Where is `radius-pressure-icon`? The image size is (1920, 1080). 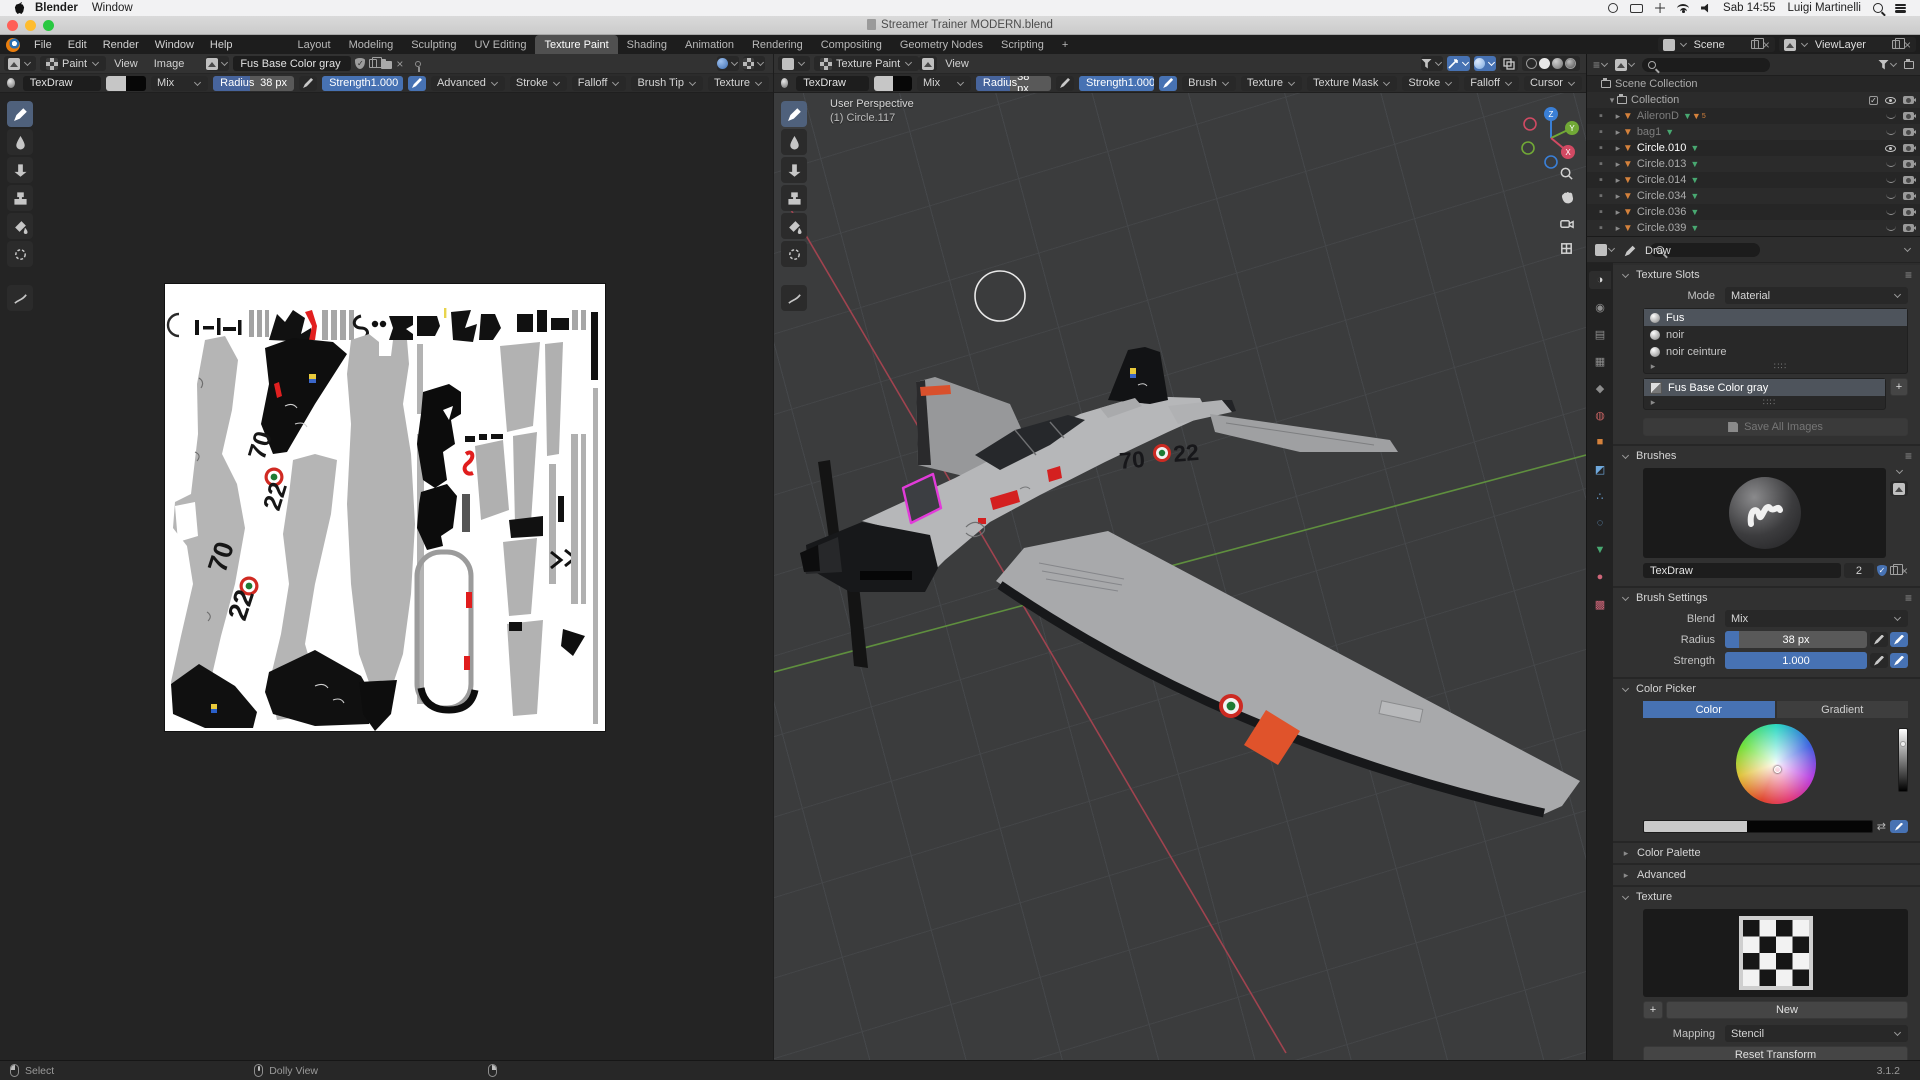
radius-pressure-icon is located at coordinates (1899, 639).